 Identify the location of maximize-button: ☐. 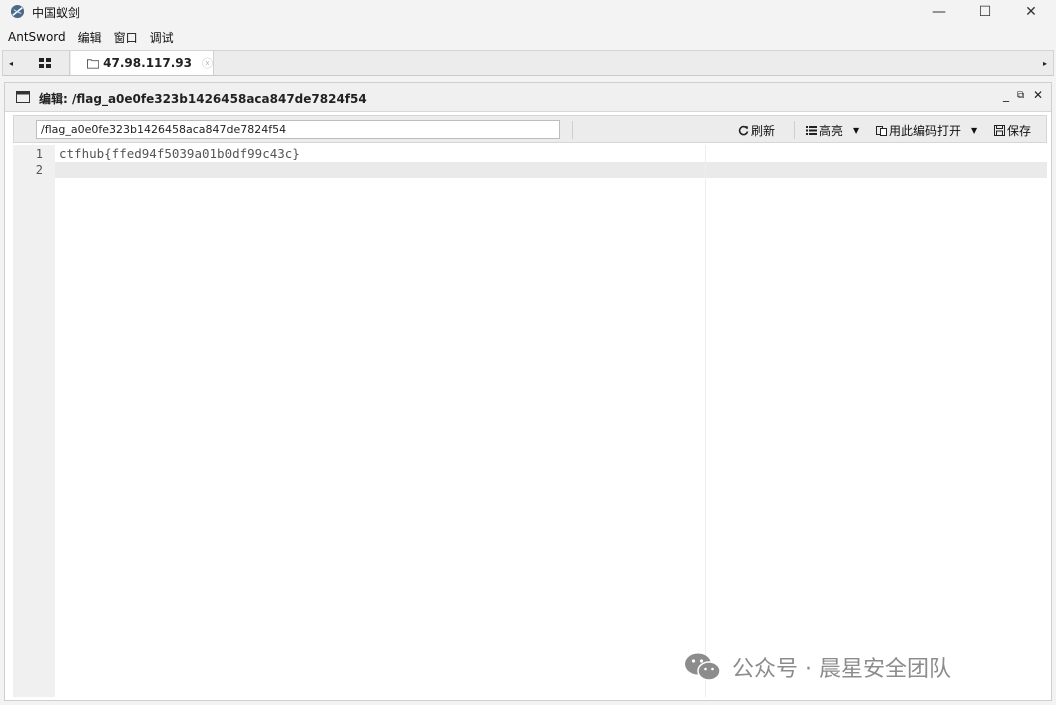
(985, 12).